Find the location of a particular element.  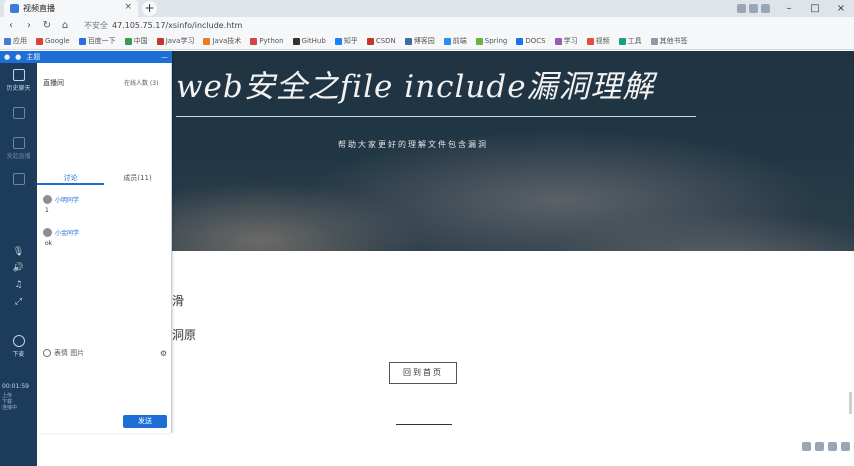

panel-header-theme: 主题 is located at coordinates (33, 57).